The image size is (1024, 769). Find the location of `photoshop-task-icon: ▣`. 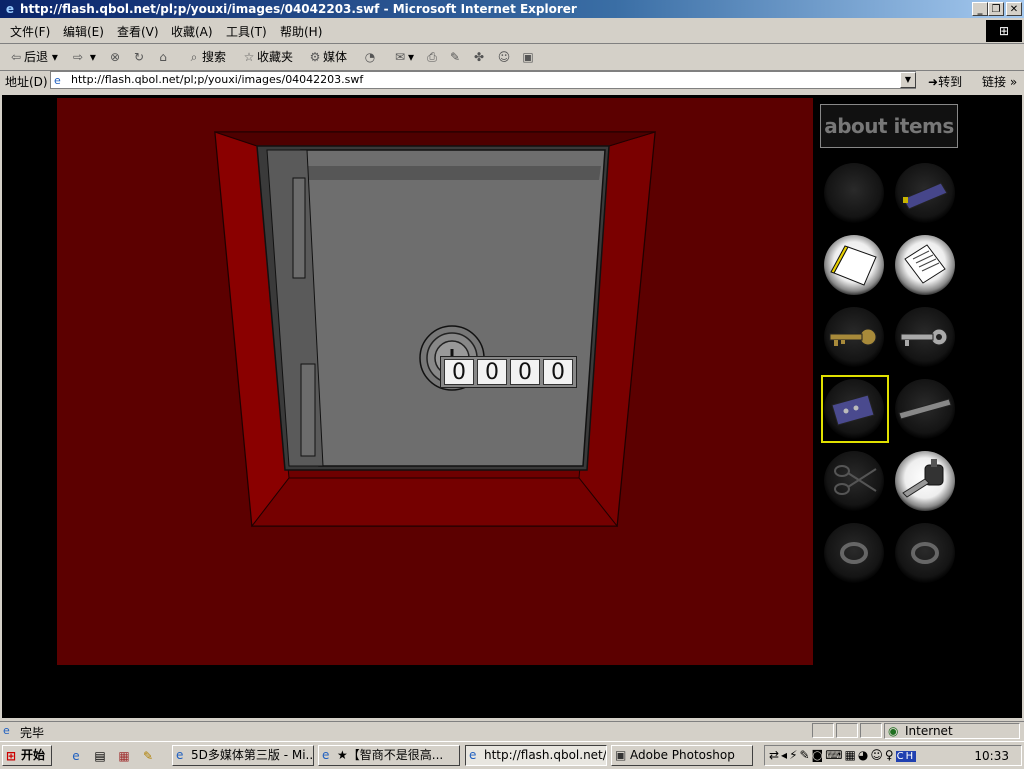

photoshop-task-icon: ▣ is located at coordinates (621, 755).